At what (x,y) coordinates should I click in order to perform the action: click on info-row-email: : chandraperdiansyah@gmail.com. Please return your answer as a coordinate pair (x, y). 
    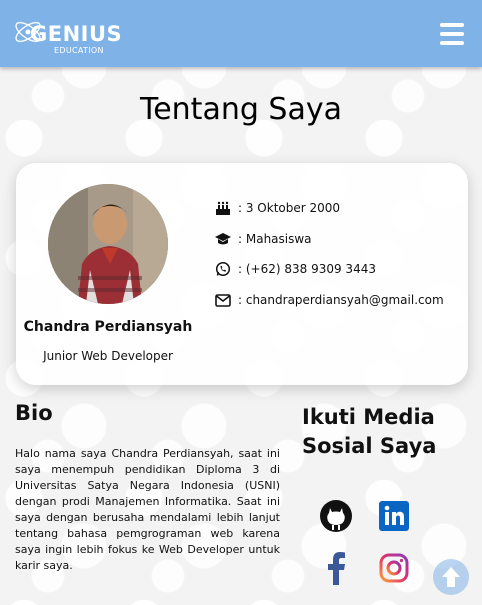
    Looking at the image, I should click on (329, 300).